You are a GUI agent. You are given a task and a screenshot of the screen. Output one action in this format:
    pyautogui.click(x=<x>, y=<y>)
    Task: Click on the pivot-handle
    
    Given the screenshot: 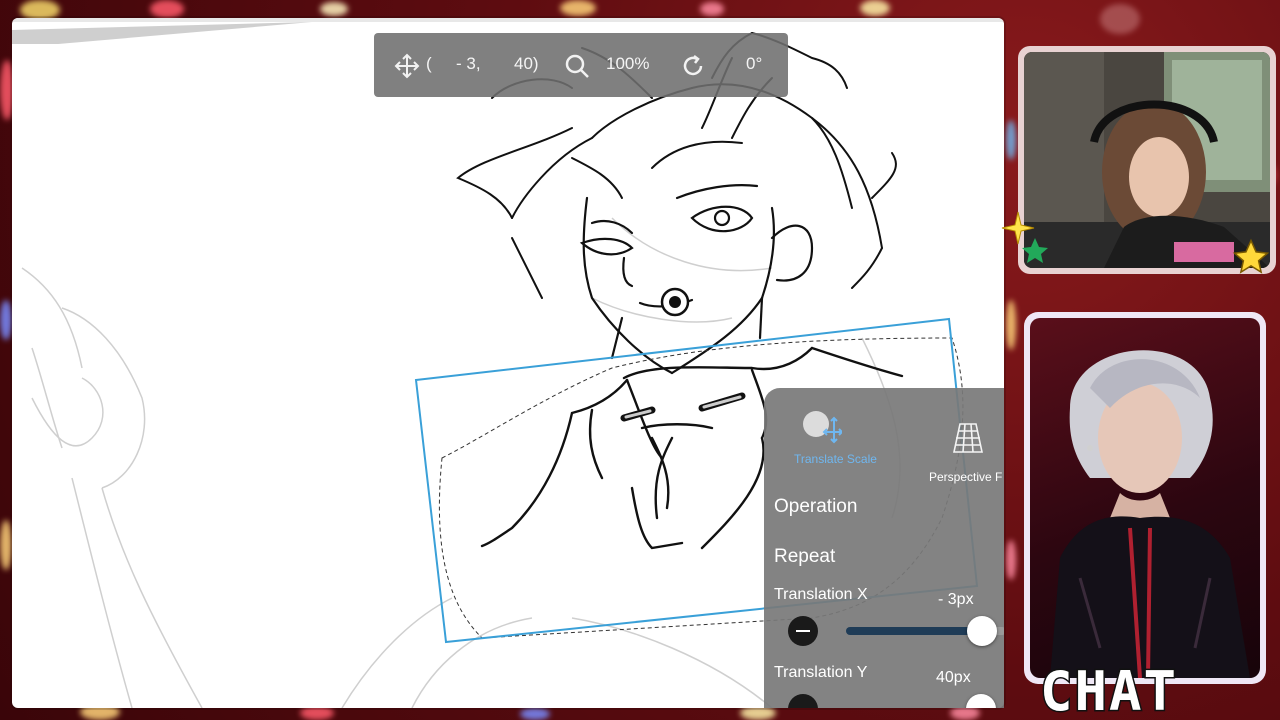 What is the action you would take?
    pyautogui.click(x=675, y=302)
    